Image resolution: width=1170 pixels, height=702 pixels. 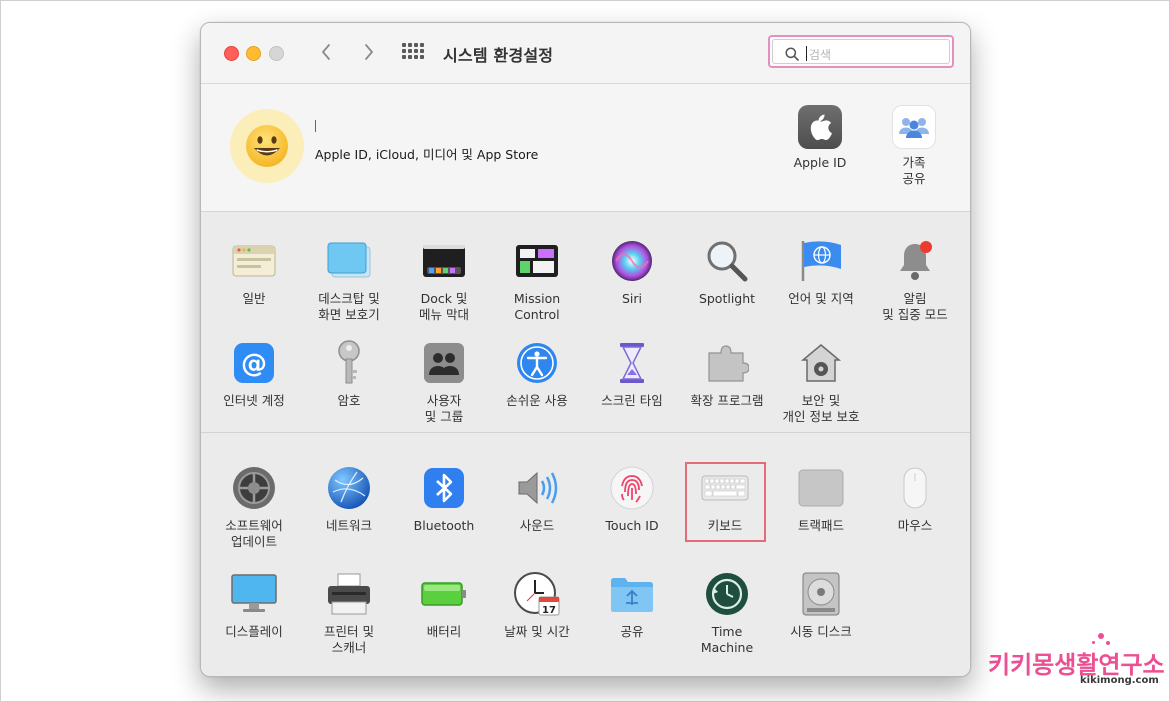 I want to click on apple-id-item: Apple ID, so click(x=820, y=138).